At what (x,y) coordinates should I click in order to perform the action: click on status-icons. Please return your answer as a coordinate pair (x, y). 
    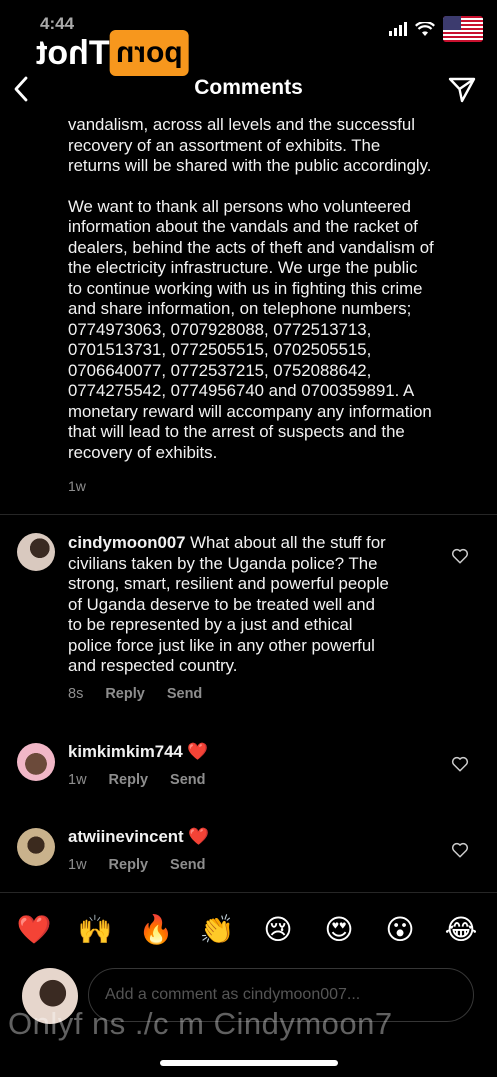
    Looking at the image, I should click on (436, 29).